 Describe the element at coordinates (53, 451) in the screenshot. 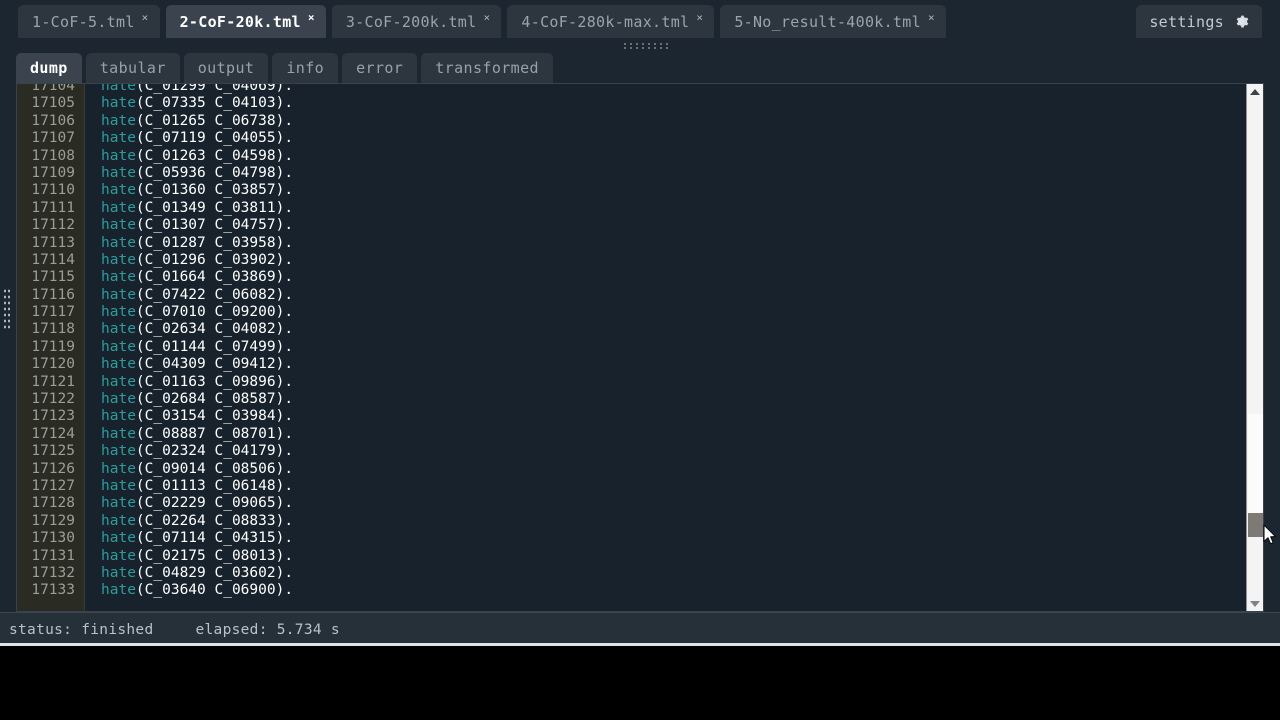

I see `line-number: 17125` at that location.